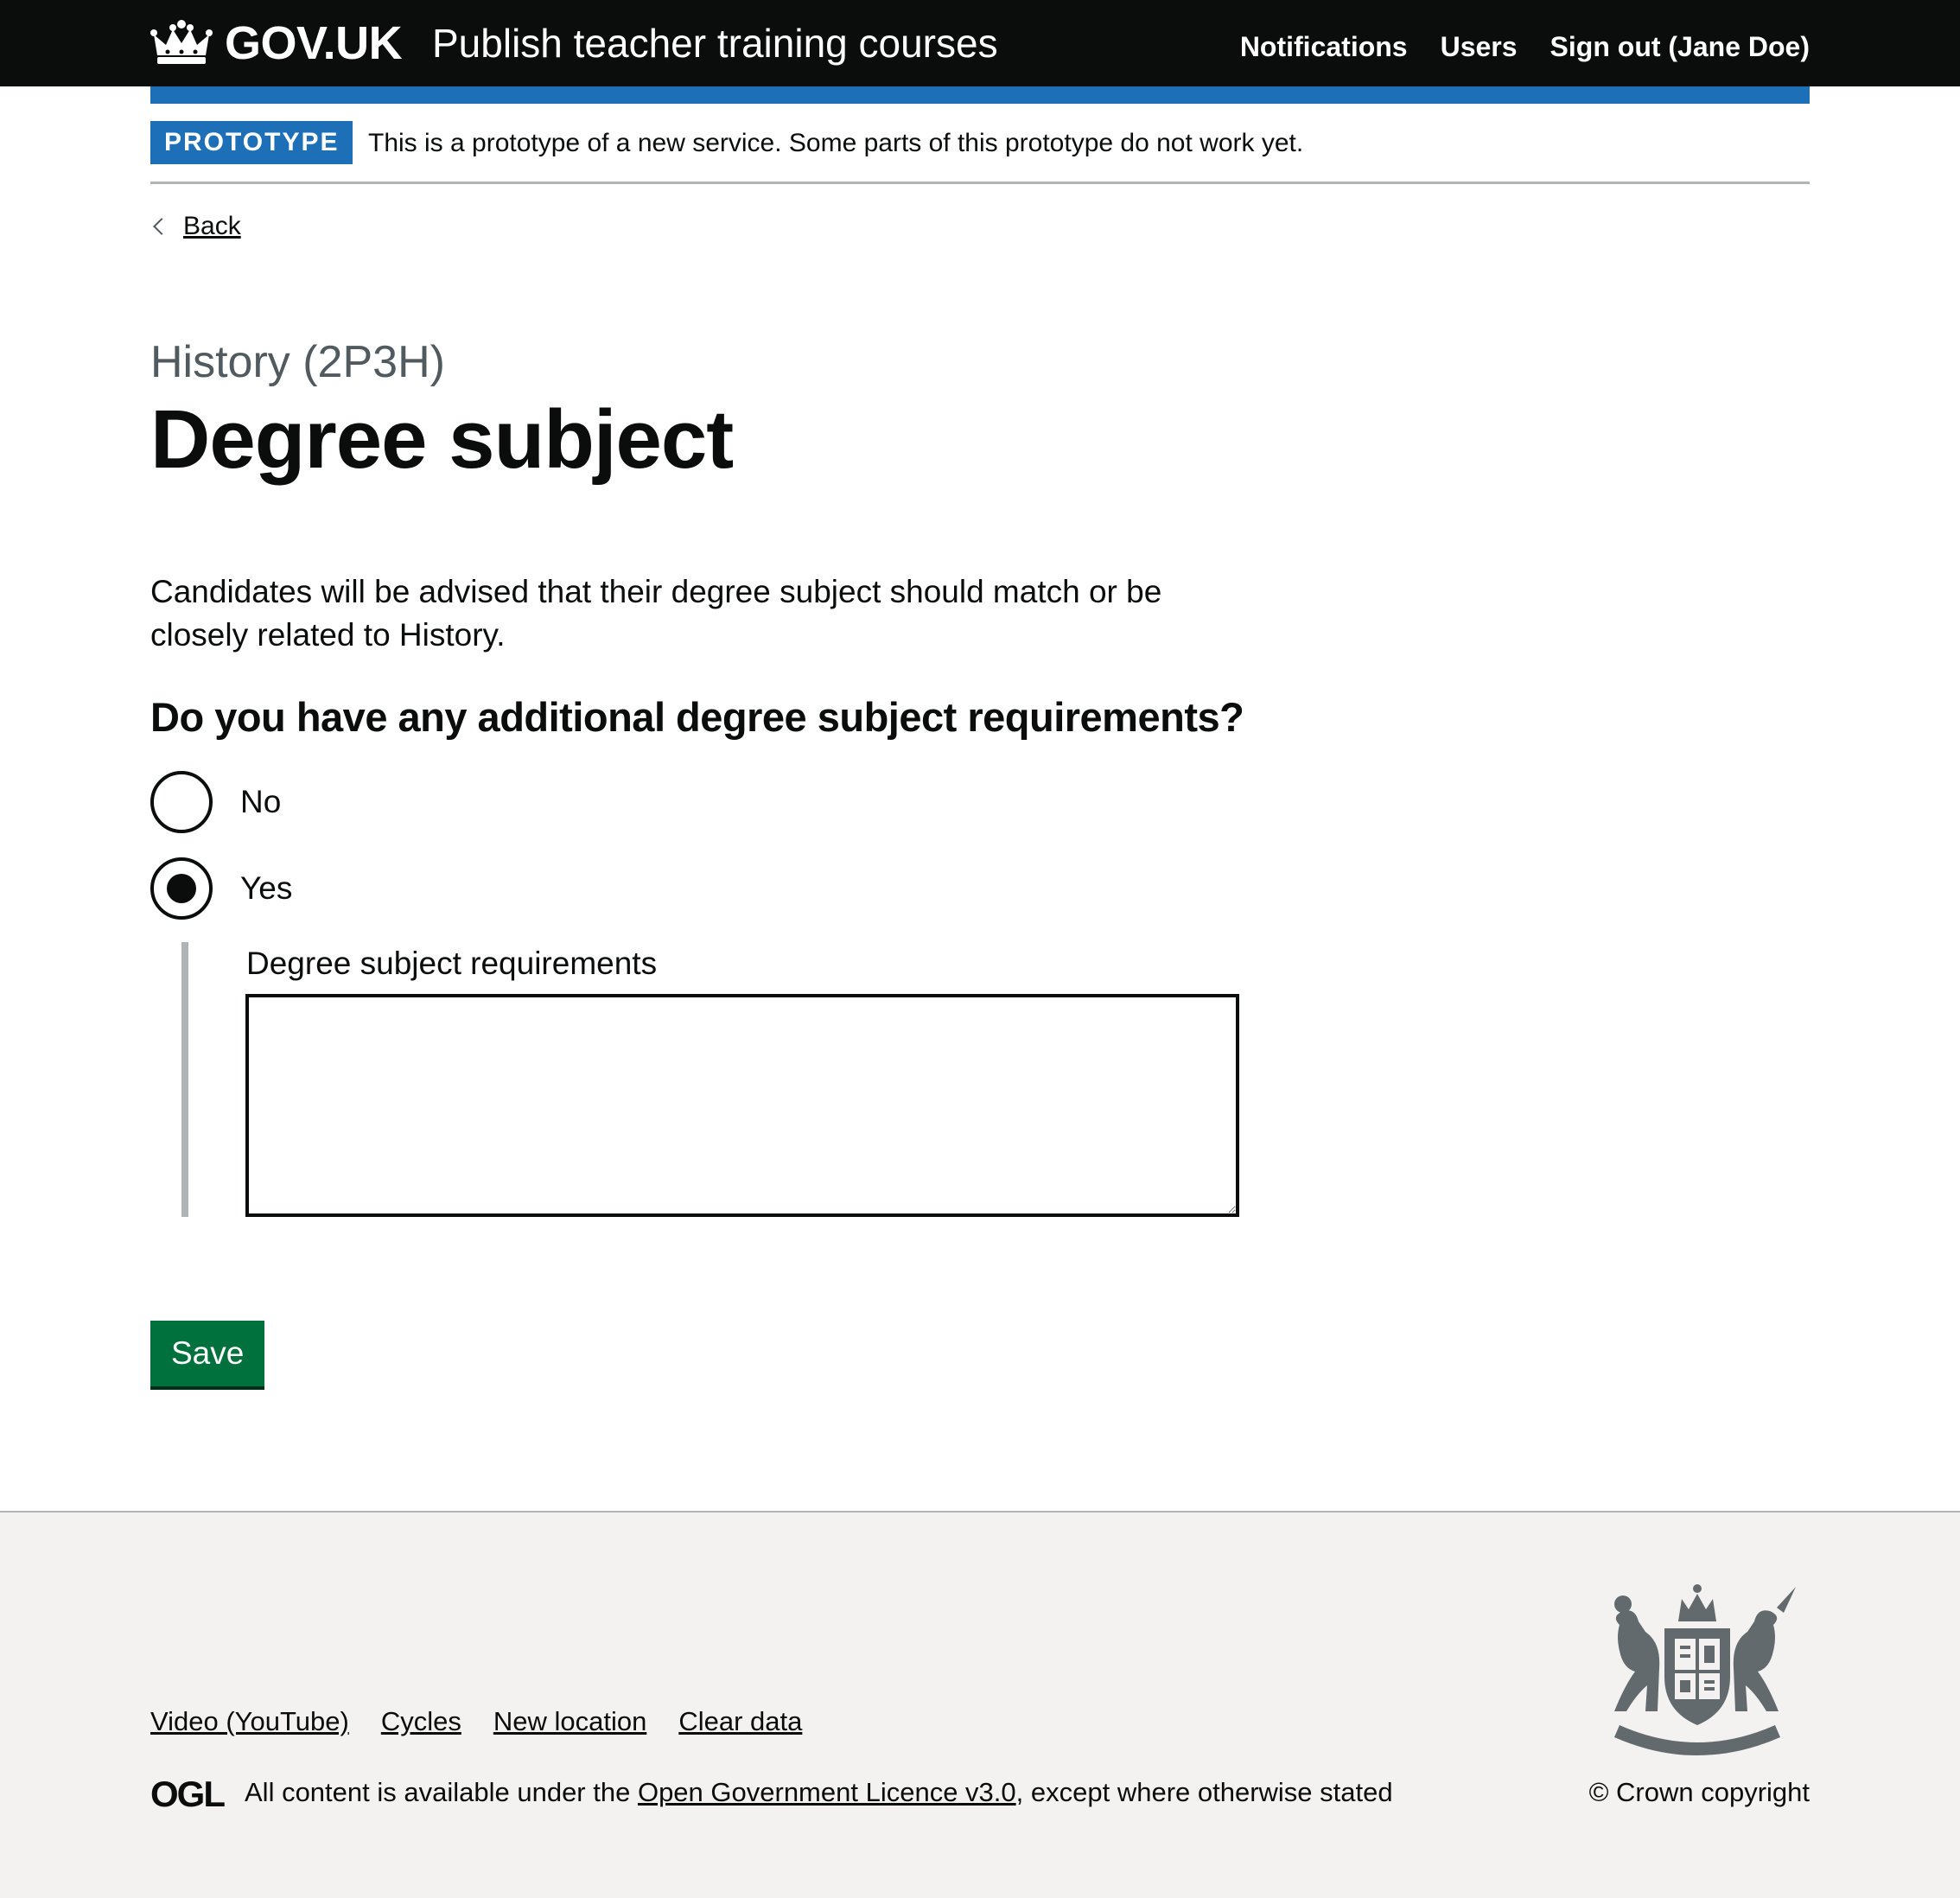  I want to click on phase-tag: PROTOTYPE, so click(251, 143).